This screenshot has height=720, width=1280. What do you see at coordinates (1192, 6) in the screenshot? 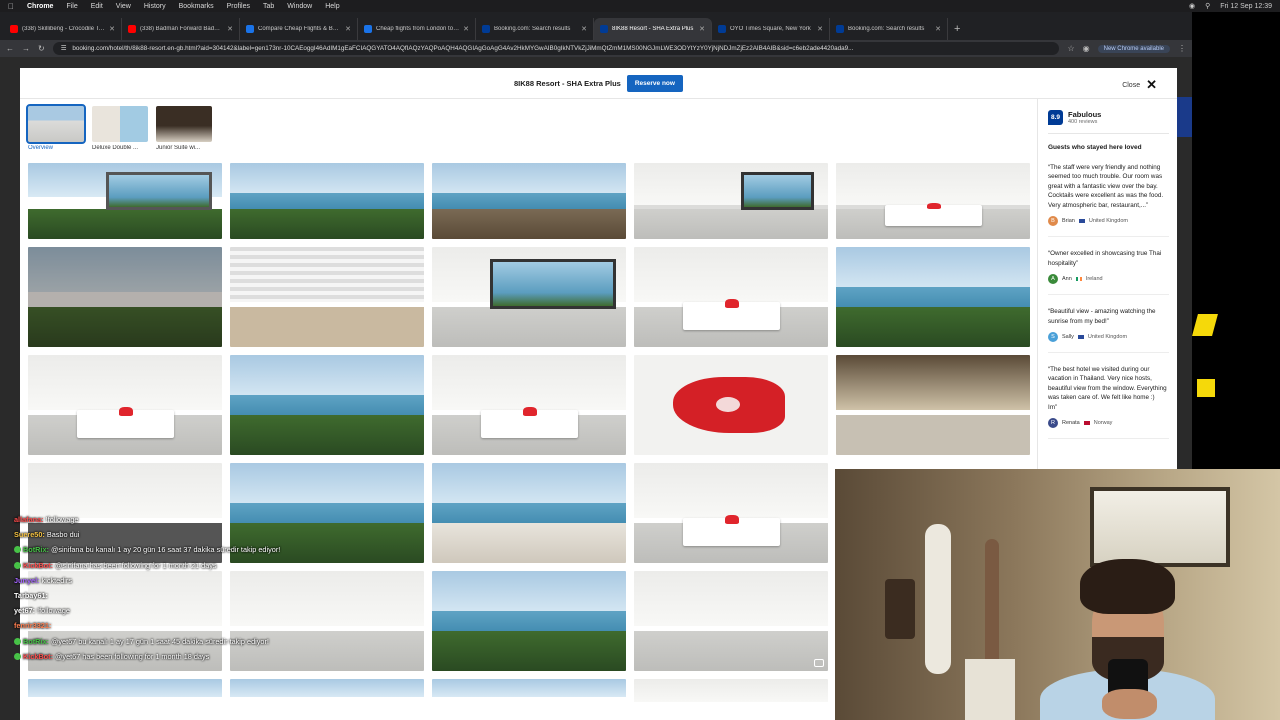
I see `wifi-icon: ◉` at bounding box center [1192, 6].